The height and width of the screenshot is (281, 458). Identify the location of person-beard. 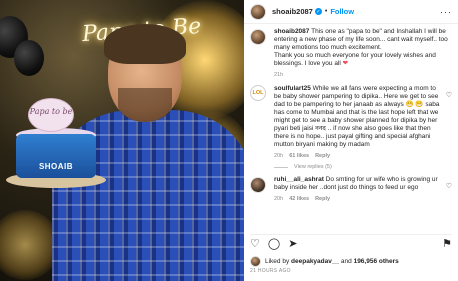
(145, 105).